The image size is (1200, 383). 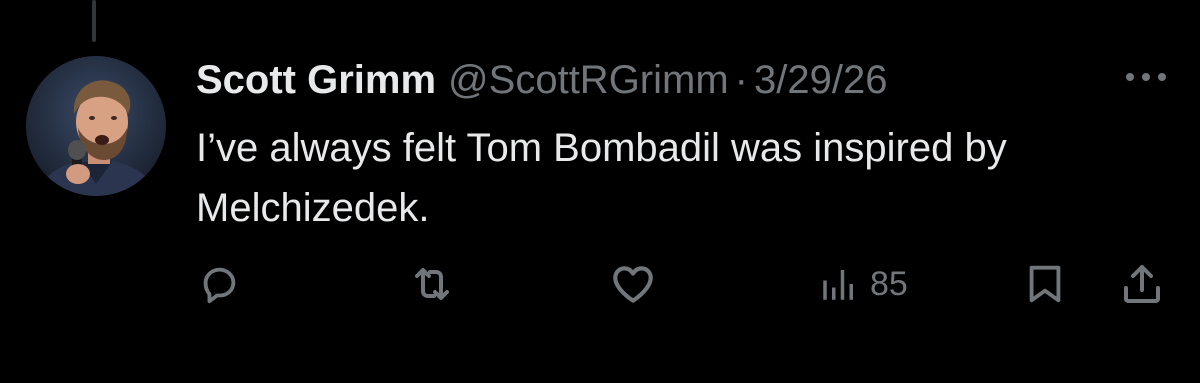 I want to click on views-count: 85, so click(x=889, y=284).